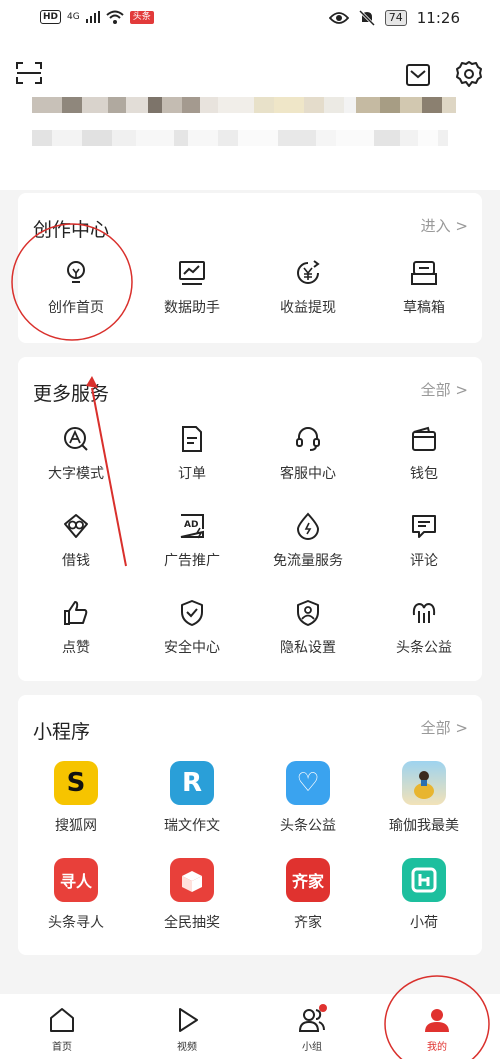 The height and width of the screenshot is (1059, 500). What do you see at coordinates (76, 454) in the screenshot?
I see `grid-item-large-font: 大字模式` at bounding box center [76, 454].